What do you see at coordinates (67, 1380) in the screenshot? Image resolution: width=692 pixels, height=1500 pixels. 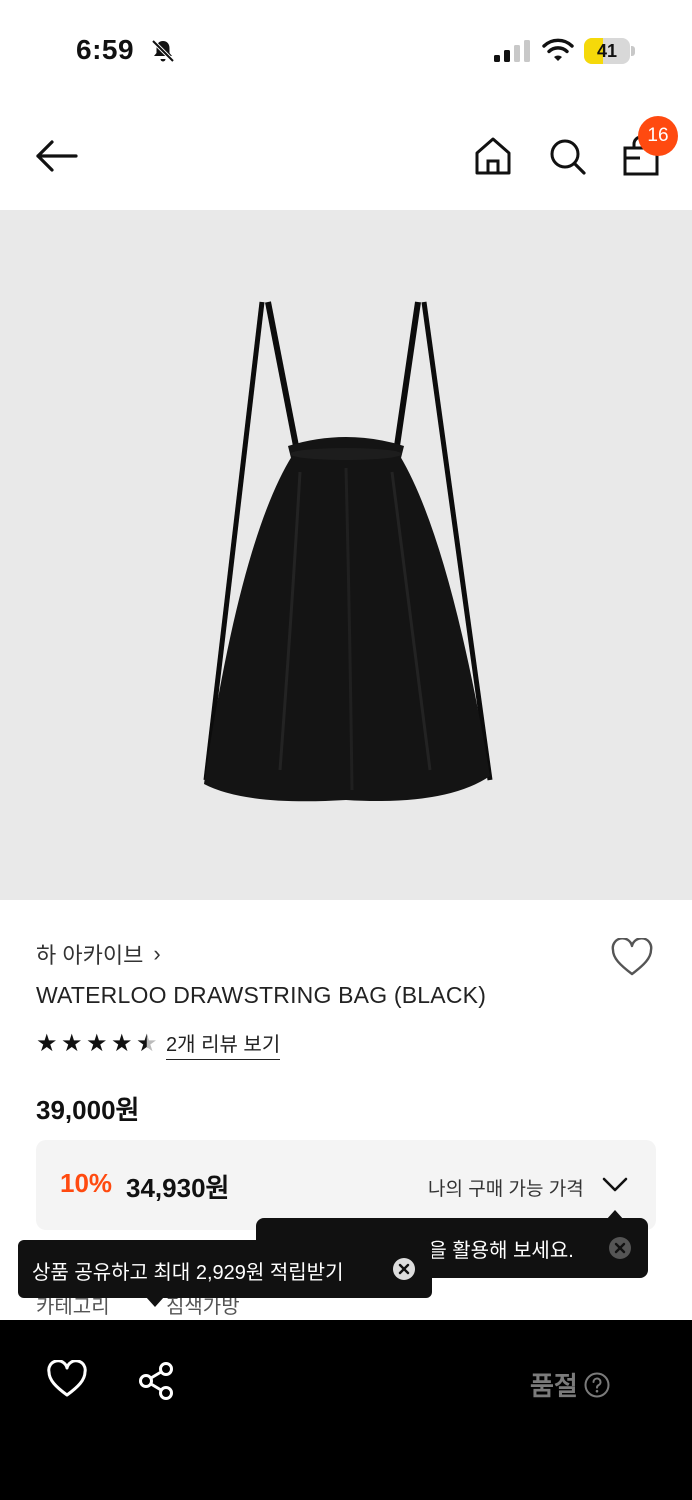 I see `heart-icon` at bounding box center [67, 1380].